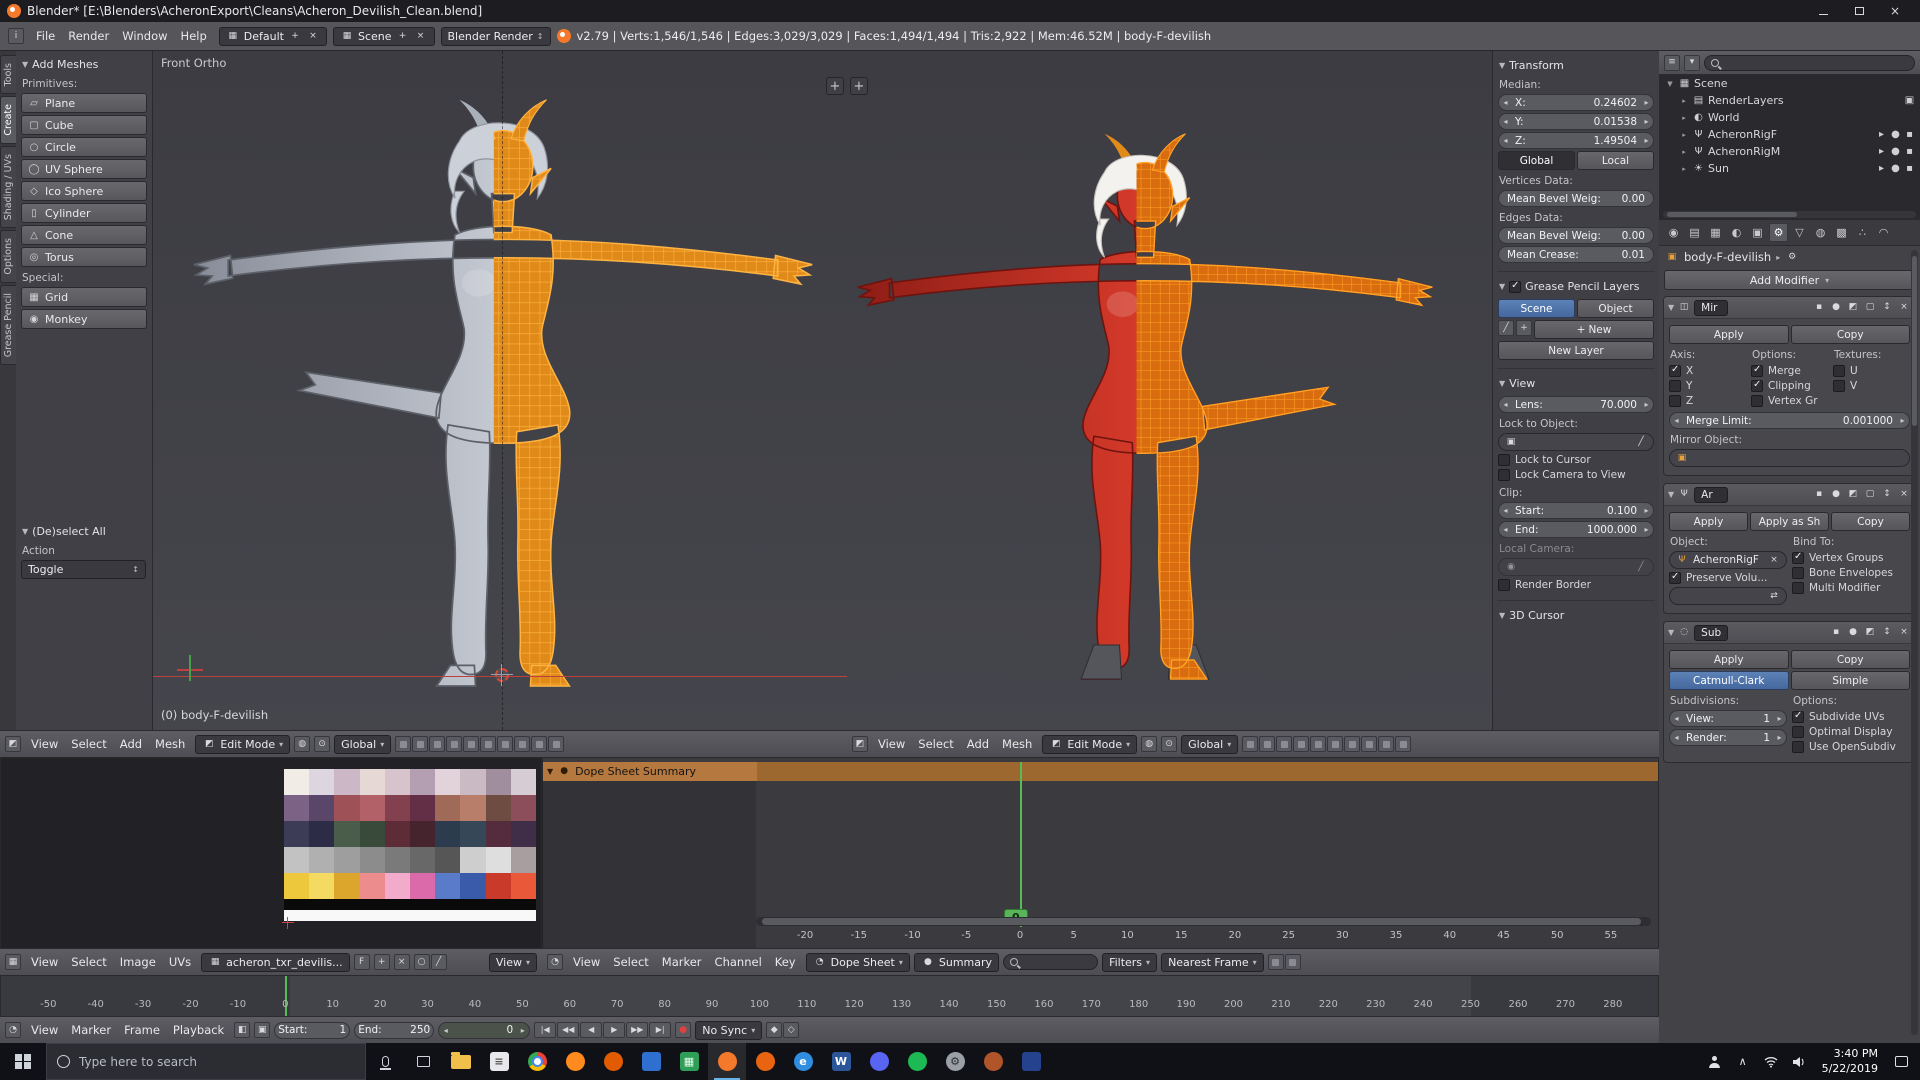  What do you see at coordinates (8, 256) in the screenshot?
I see `tool-tab-options: Options` at bounding box center [8, 256].